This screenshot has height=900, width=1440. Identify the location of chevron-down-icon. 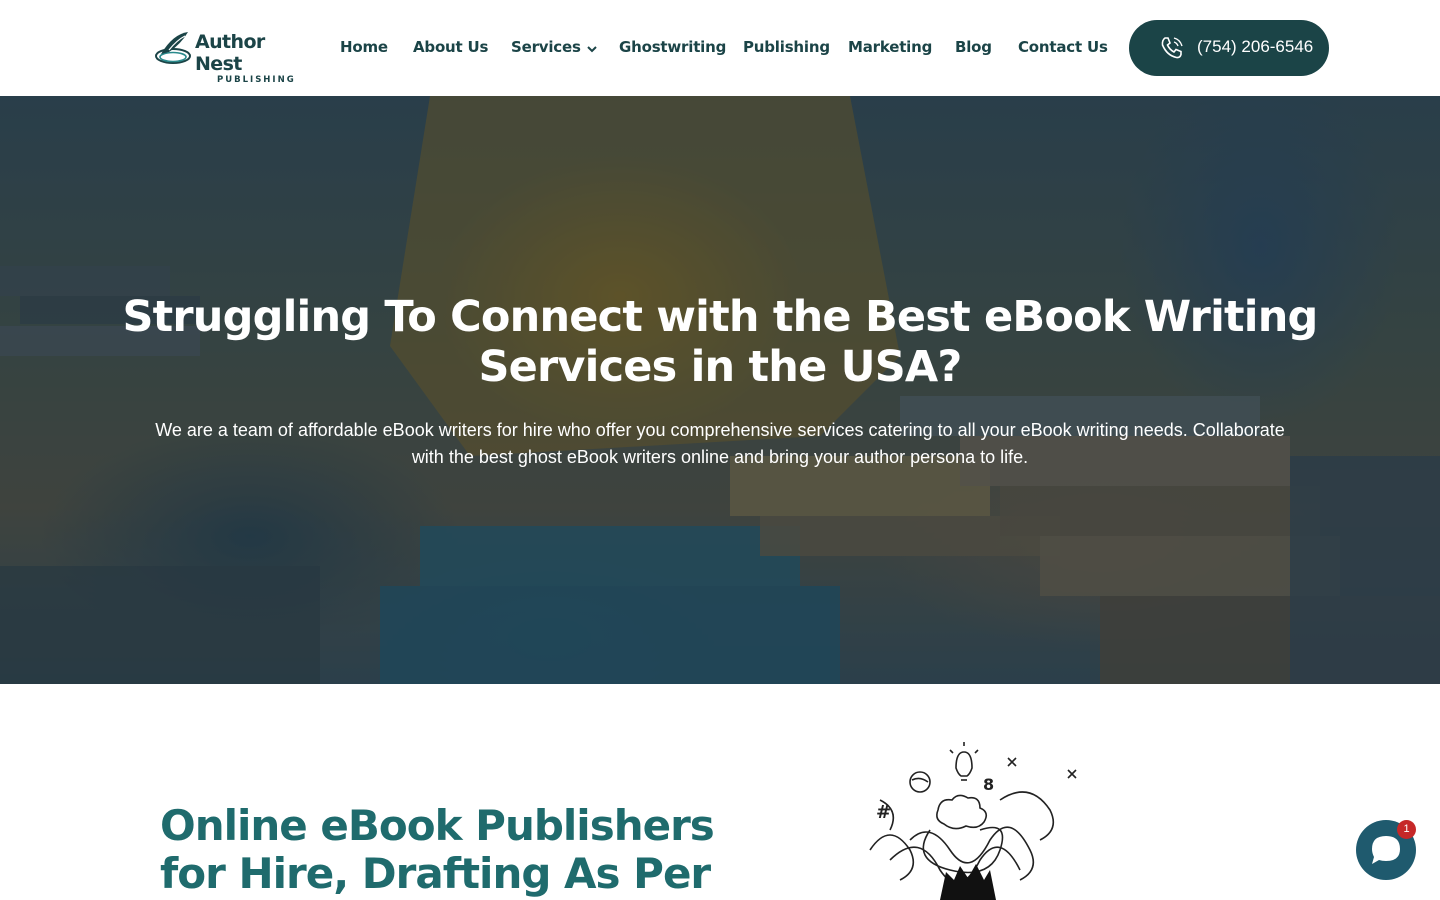
(591, 48).